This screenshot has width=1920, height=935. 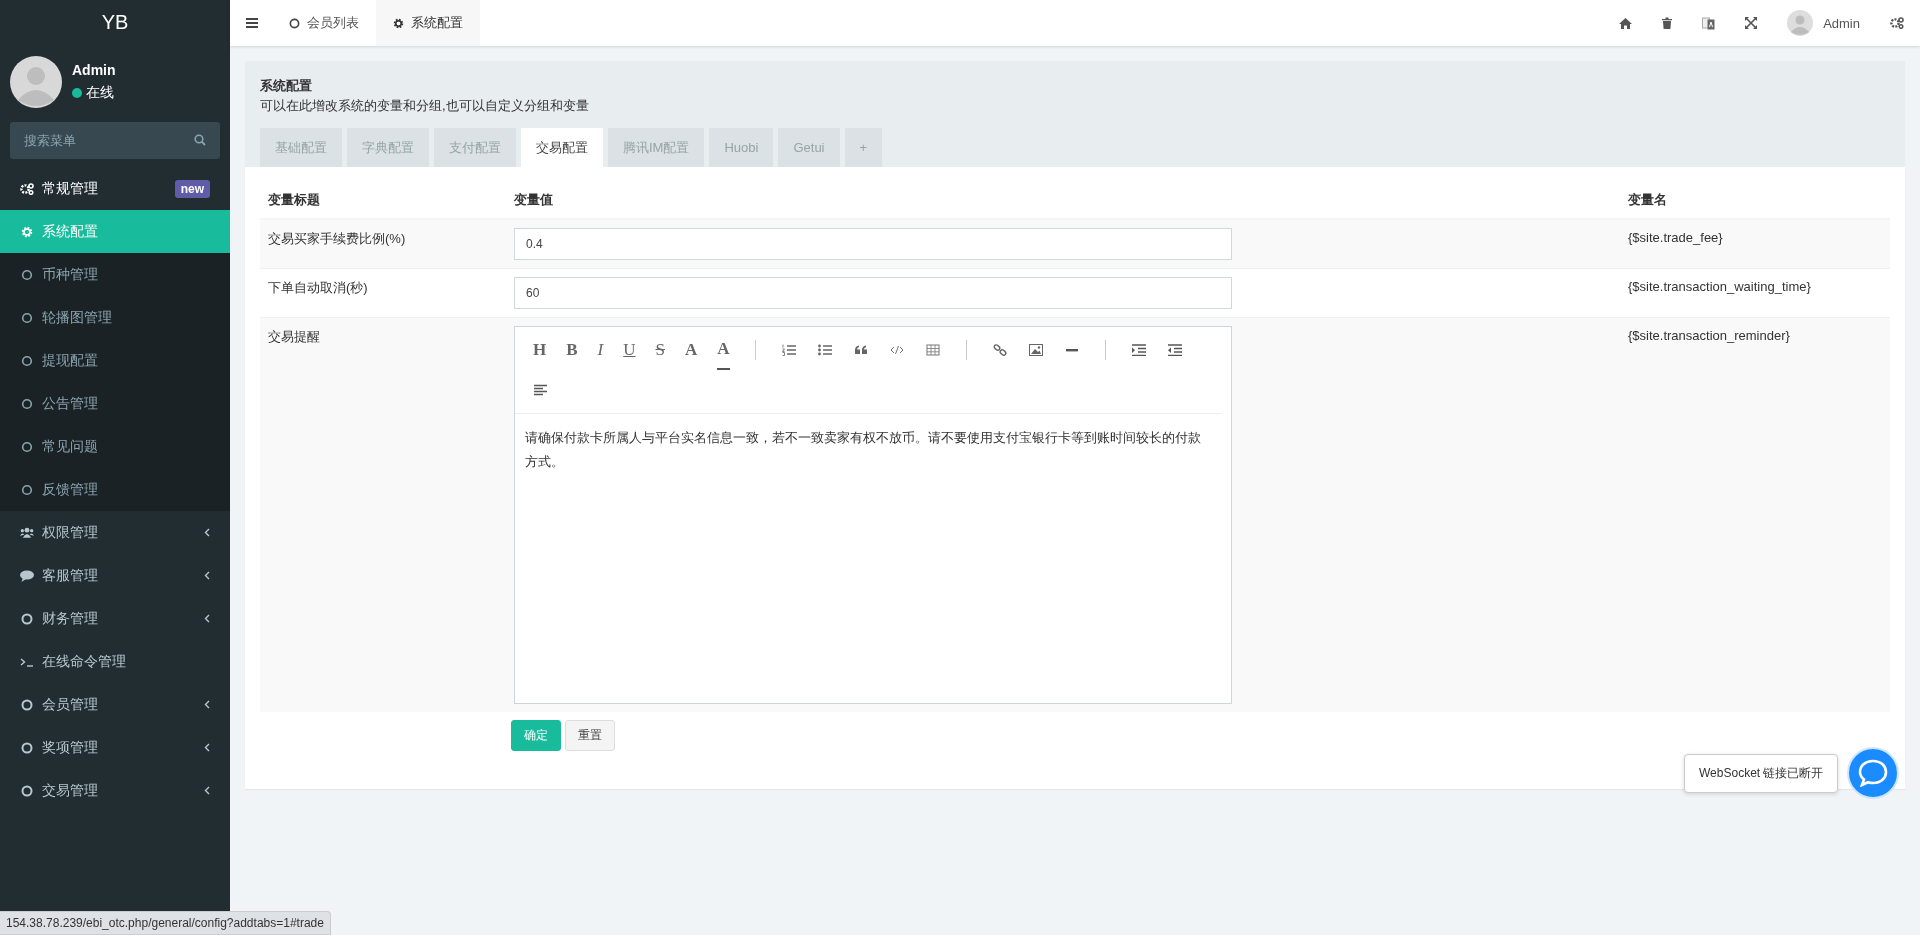 I want to click on table-cell: {$site.transaction_reminder}, so click(x=1709, y=335).